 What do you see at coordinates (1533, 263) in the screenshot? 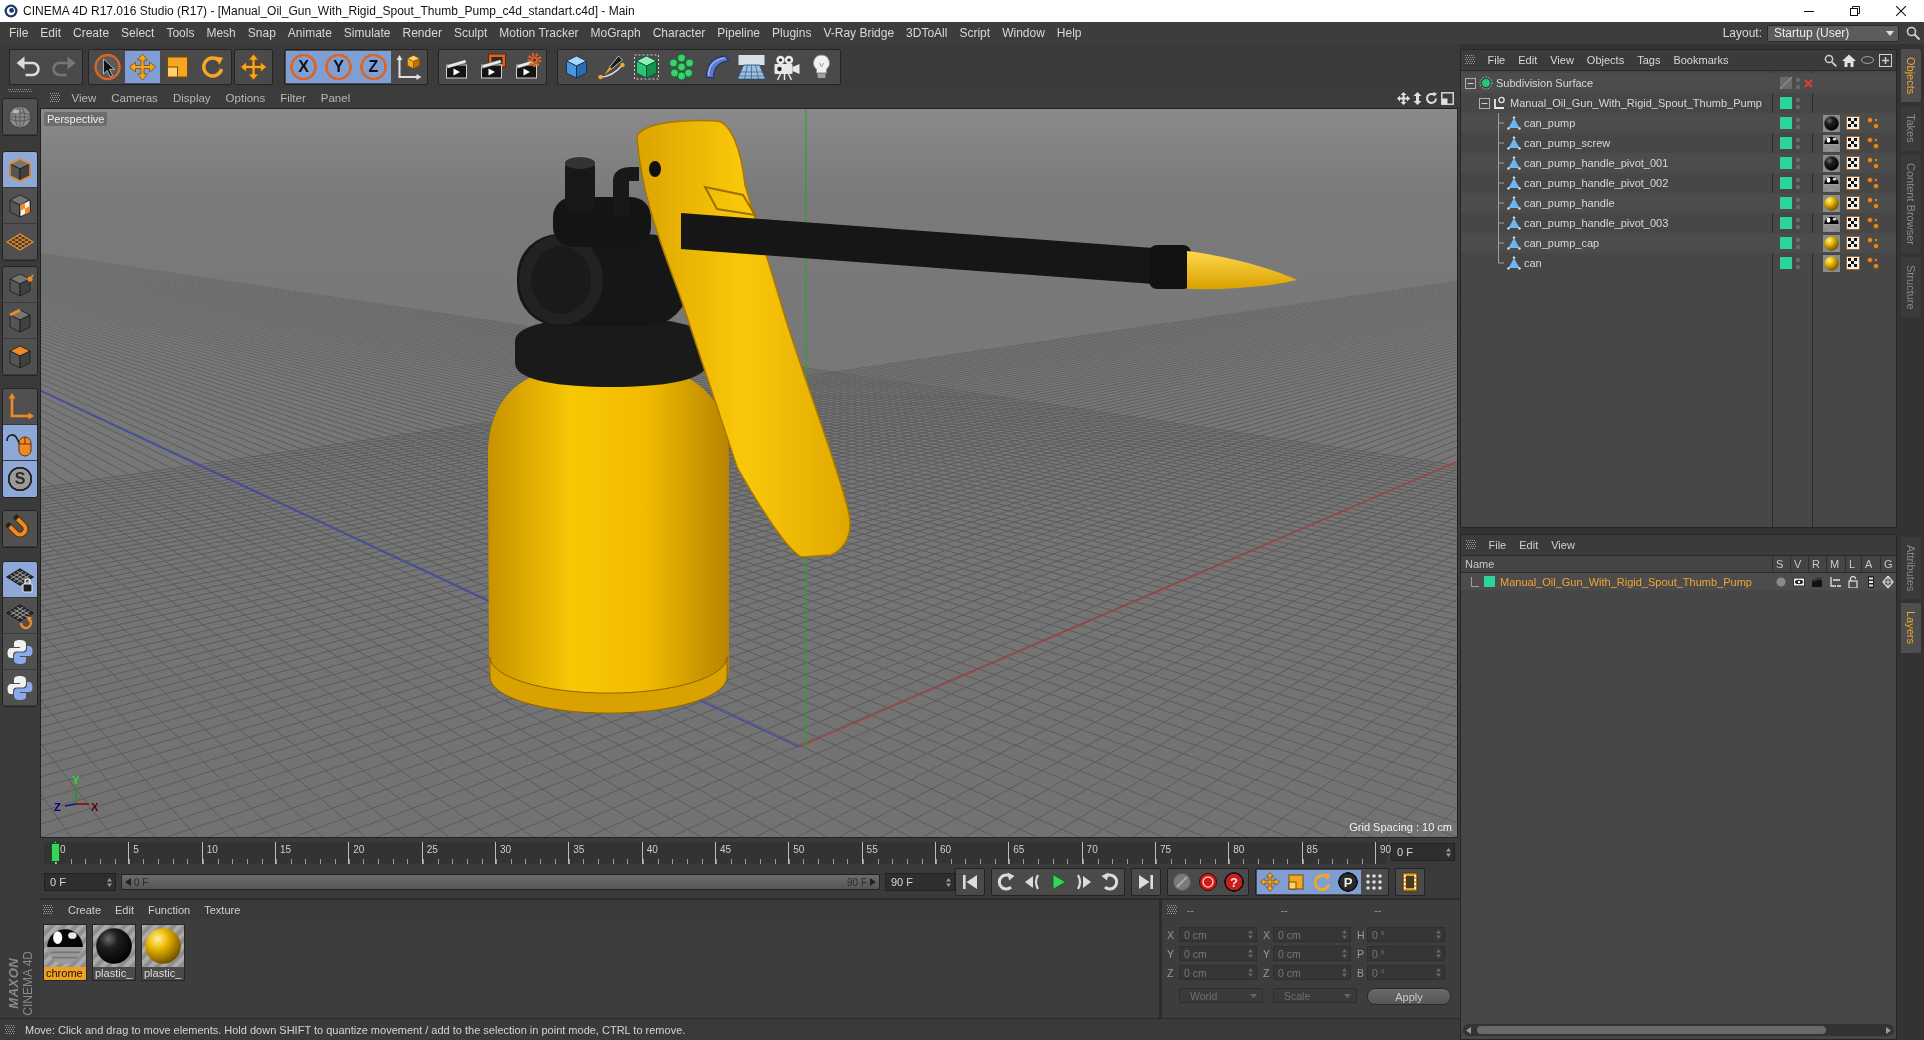
I see `object-name: can` at bounding box center [1533, 263].